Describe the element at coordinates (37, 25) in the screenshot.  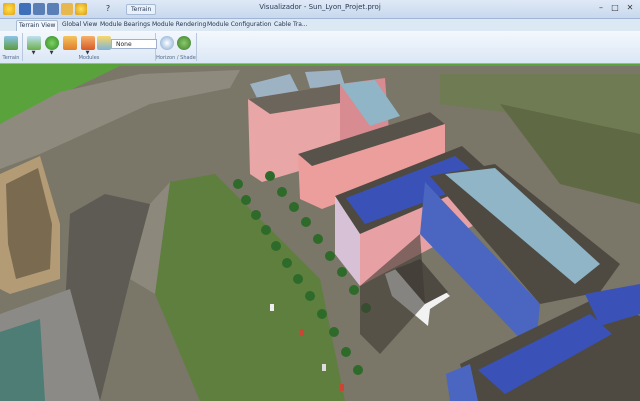
I see `tab-terrain-view: Terrain View` at that location.